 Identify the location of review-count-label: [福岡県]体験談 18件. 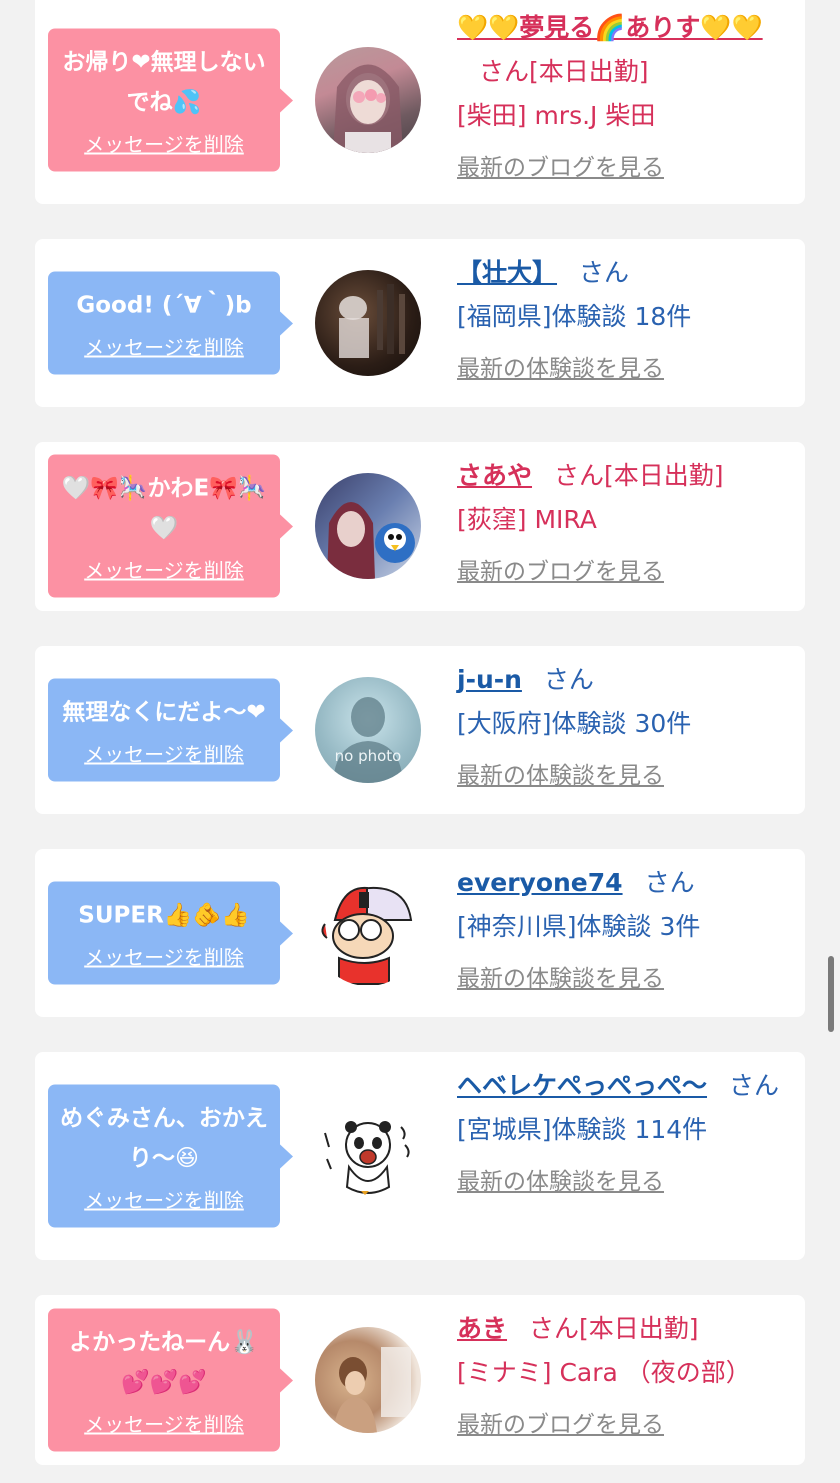
(574, 316).